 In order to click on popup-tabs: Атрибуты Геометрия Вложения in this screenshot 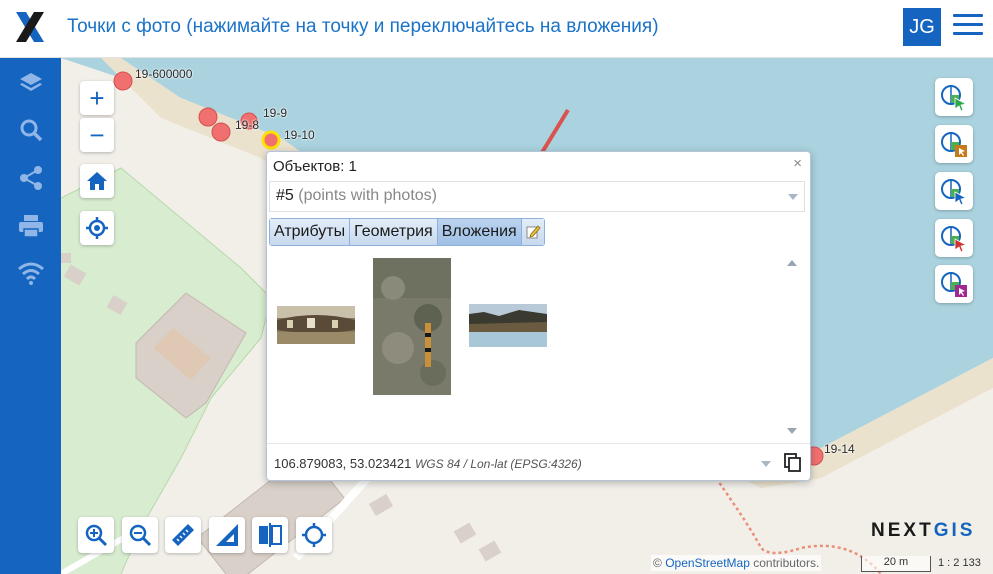, I will do `click(407, 232)`.